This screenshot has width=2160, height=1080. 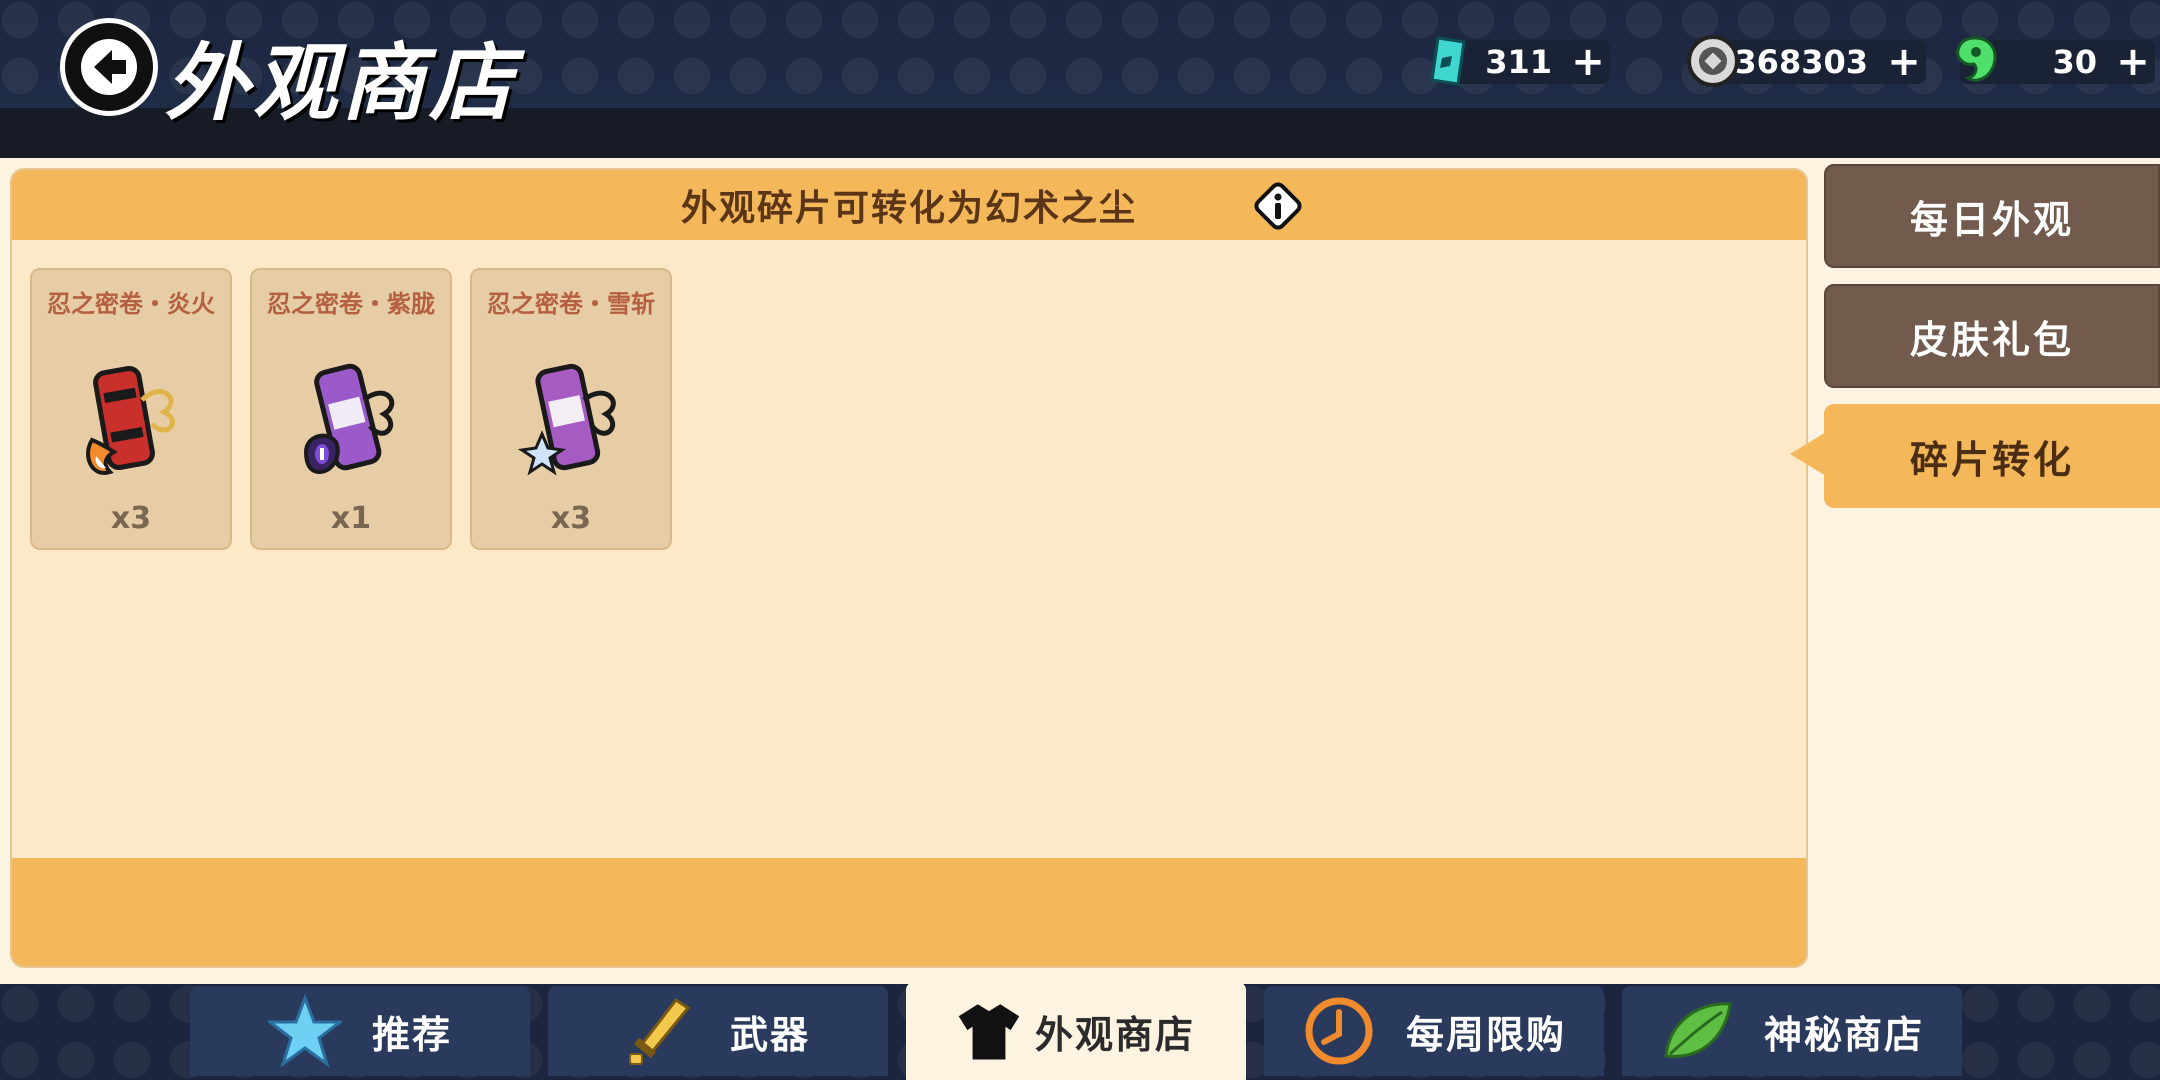 I want to click on tab-recommend: 推荐, so click(x=360, y=1031).